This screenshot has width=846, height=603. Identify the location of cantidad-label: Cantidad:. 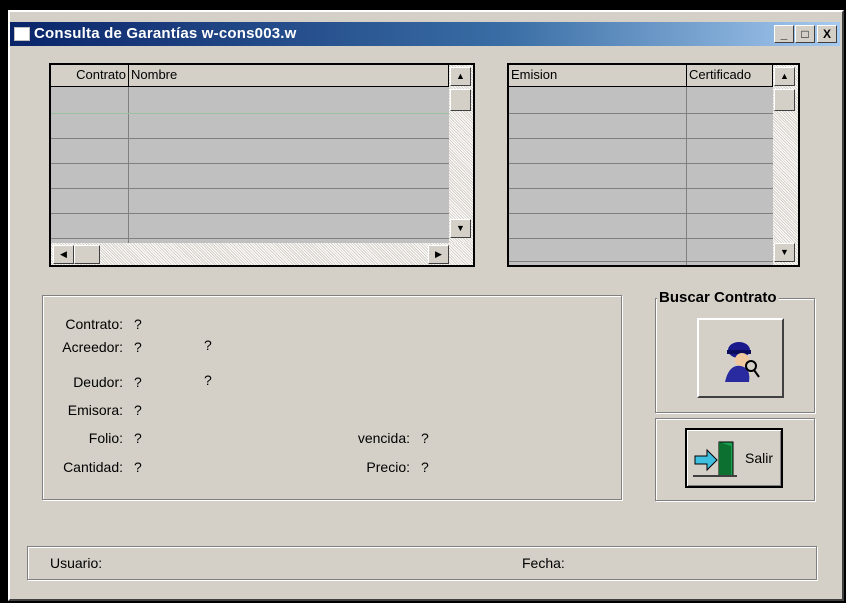
(93, 467).